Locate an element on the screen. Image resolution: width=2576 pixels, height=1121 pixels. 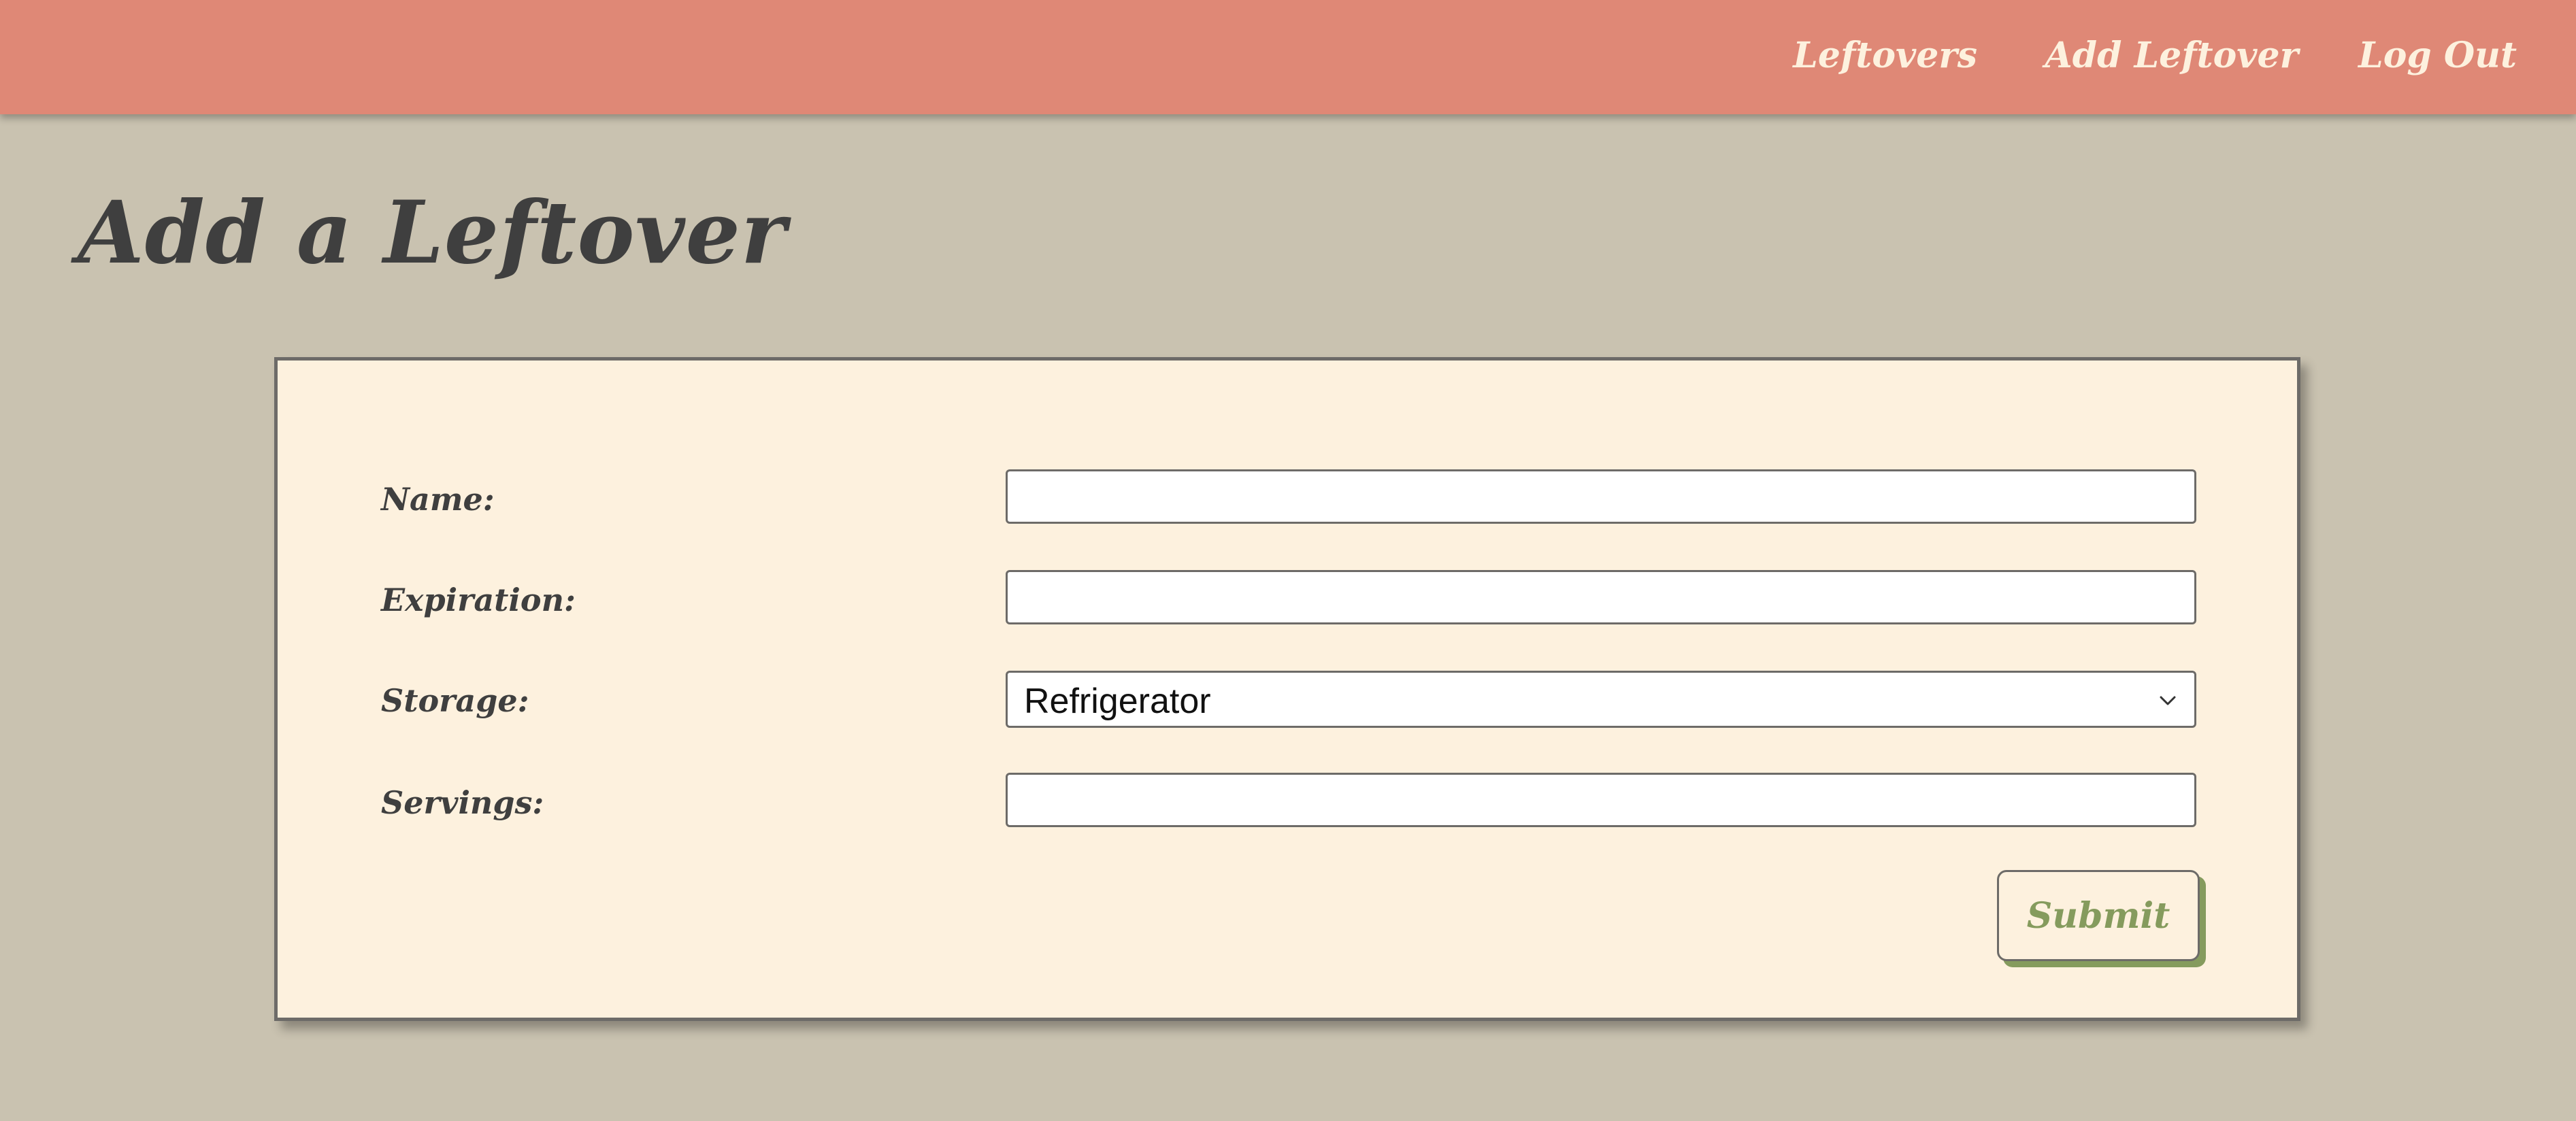
nav-link-add-leftover: Add Leftover is located at coordinates (2172, 55).